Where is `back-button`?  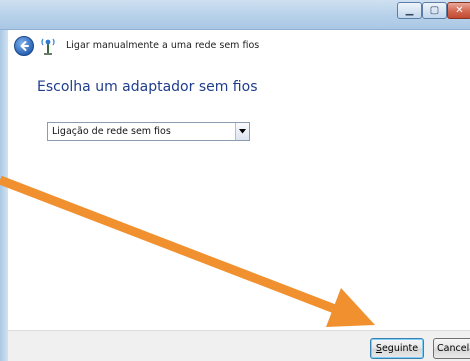 back-button is located at coordinates (24, 46).